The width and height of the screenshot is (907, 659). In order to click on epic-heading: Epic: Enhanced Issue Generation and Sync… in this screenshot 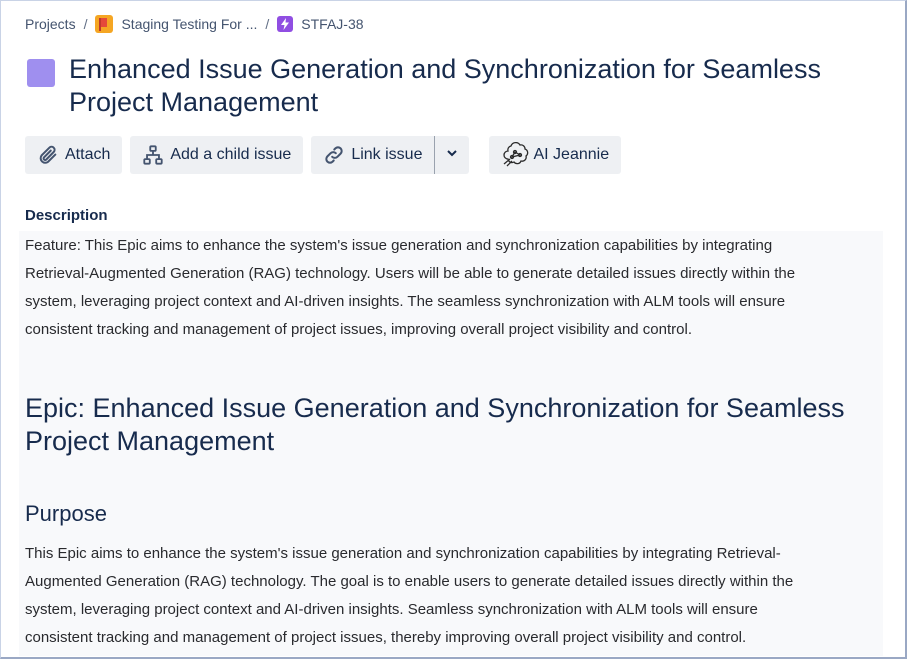, I will do `click(435, 424)`.